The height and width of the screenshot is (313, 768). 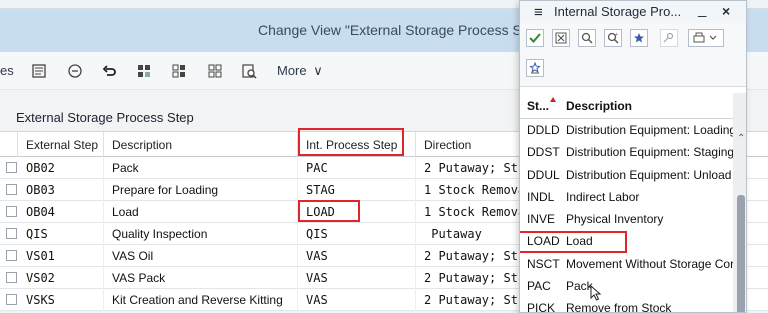 I want to click on deselect-all-icon, so click(x=215, y=71).